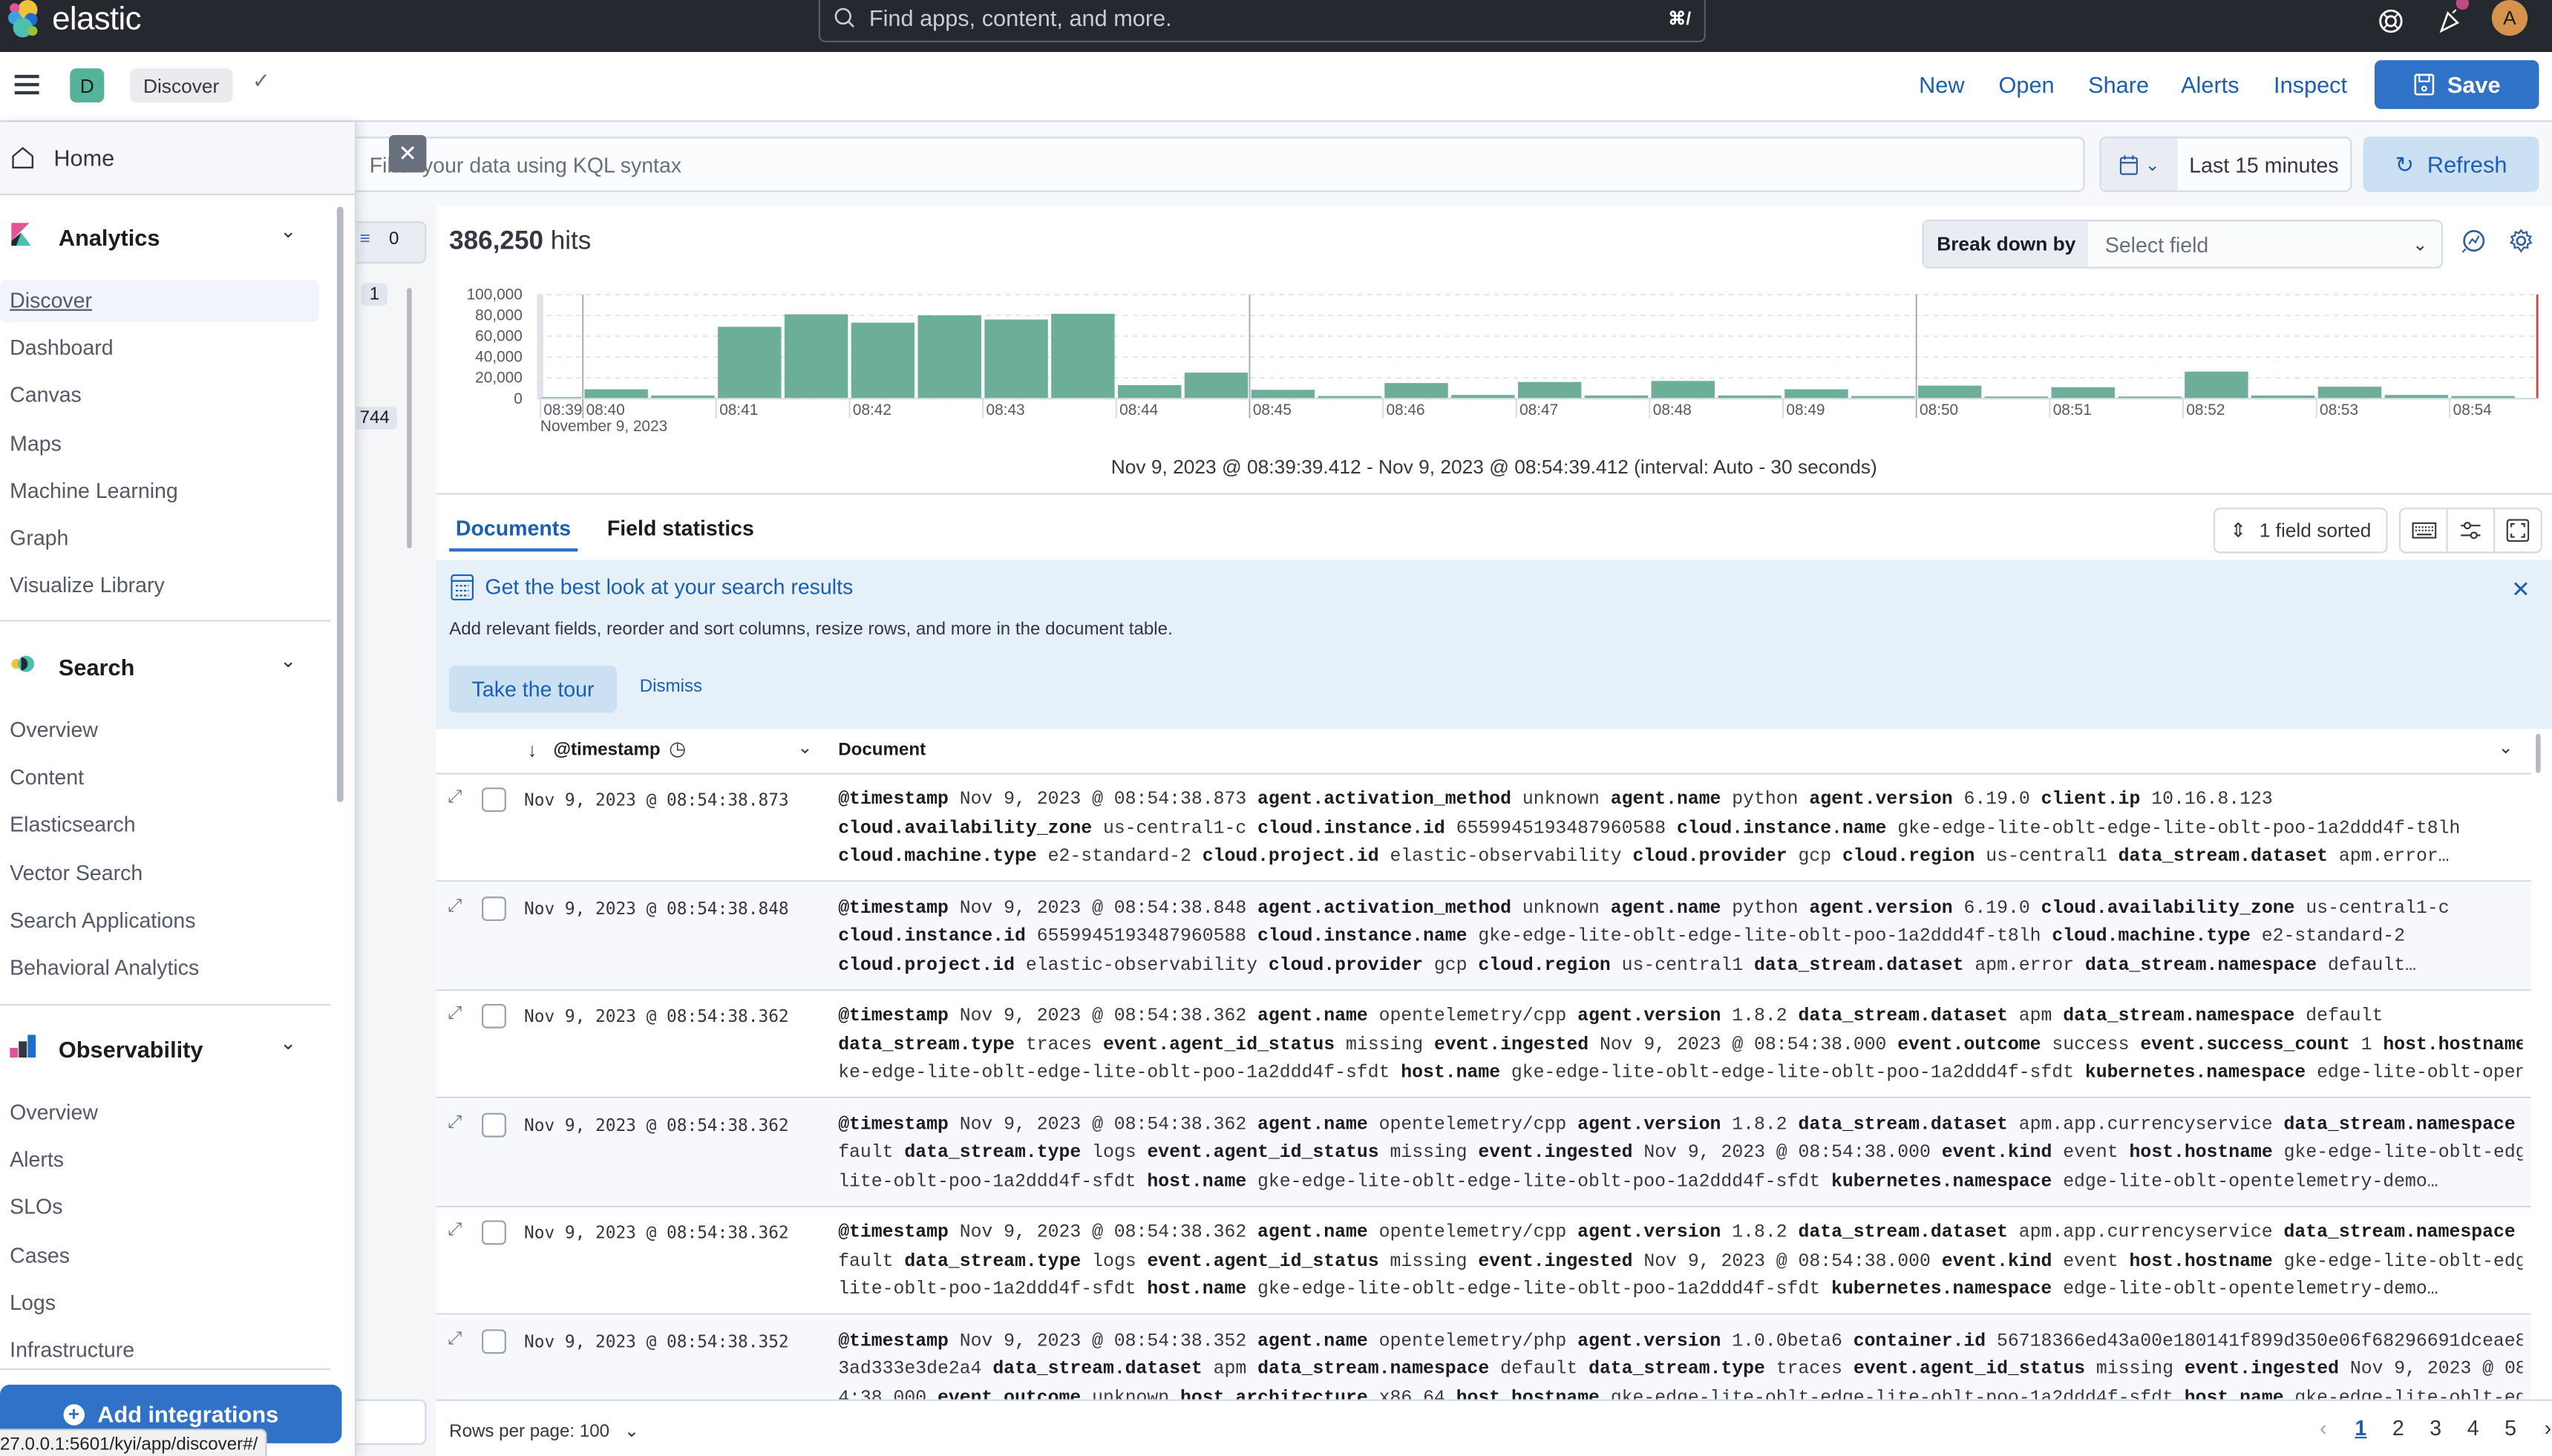 This screenshot has width=2552, height=1456. I want to click on nav-item-machine-learning: Machine Learning, so click(94, 490).